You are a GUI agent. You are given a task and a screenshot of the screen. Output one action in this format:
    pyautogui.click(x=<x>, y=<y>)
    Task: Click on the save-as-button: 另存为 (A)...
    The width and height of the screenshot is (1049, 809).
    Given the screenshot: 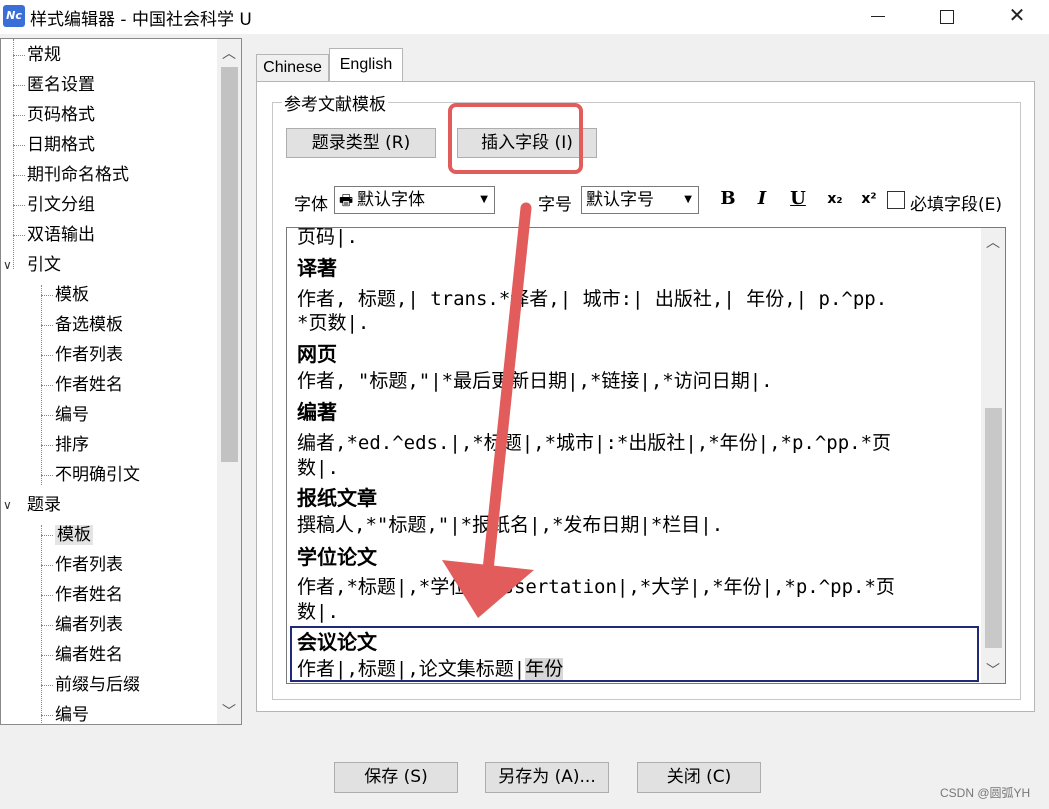 What is the action you would take?
    pyautogui.click(x=547, y=777)
    